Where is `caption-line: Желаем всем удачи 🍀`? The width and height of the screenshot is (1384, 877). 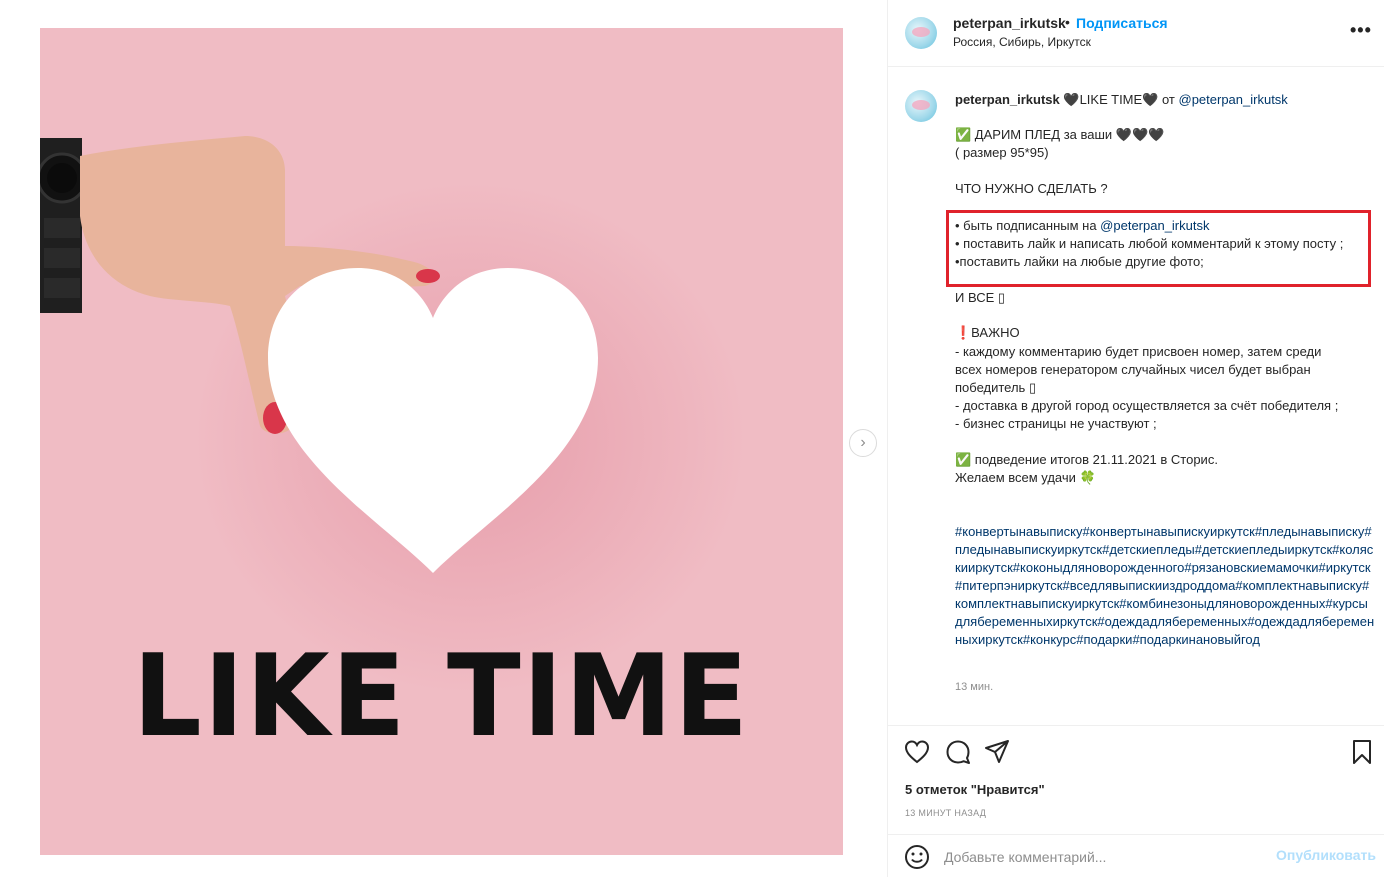
caption-line: Желаем всем удачи 🍀 is located at coordinates (1025, 477).